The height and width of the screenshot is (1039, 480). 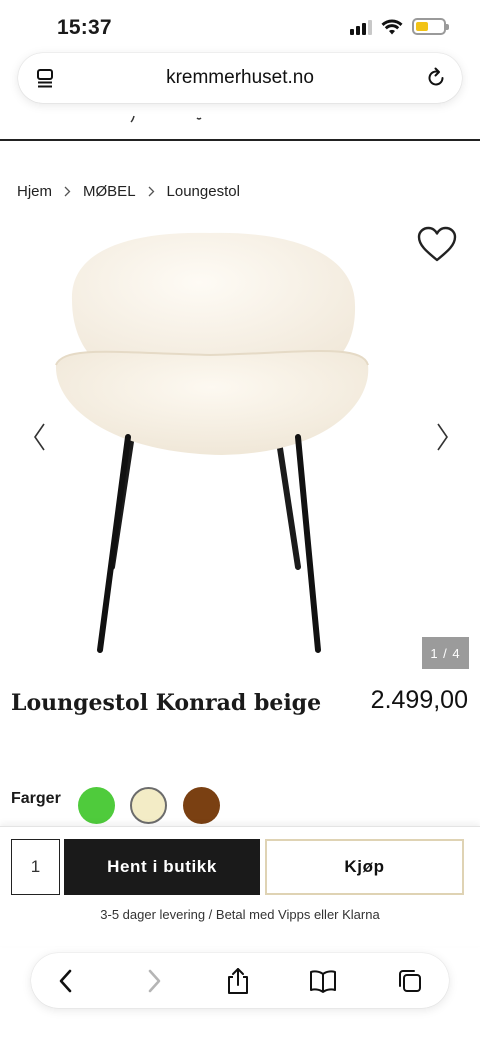 I want to click on color-swatch-brown, so click(x=201, y=805).